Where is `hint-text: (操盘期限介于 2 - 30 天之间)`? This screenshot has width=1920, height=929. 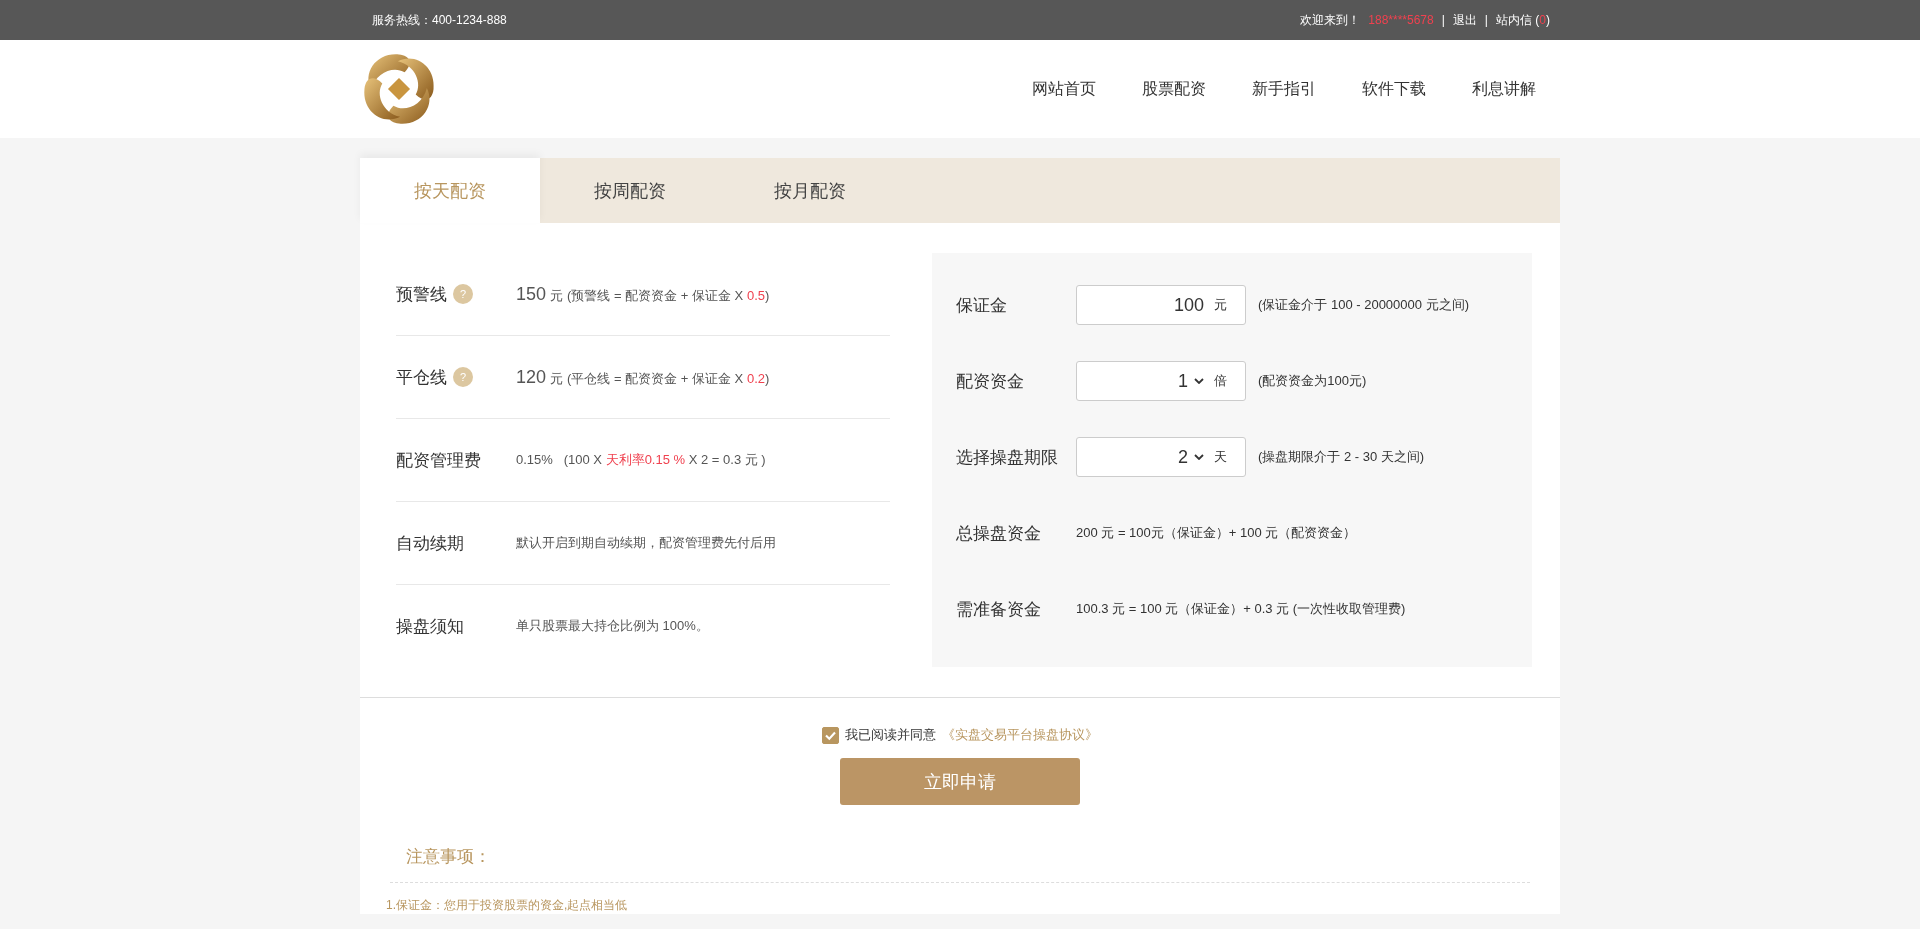 hint-text: (操盘期限介于 2 - 30 天之间) is located at coordinates (1341, 457).